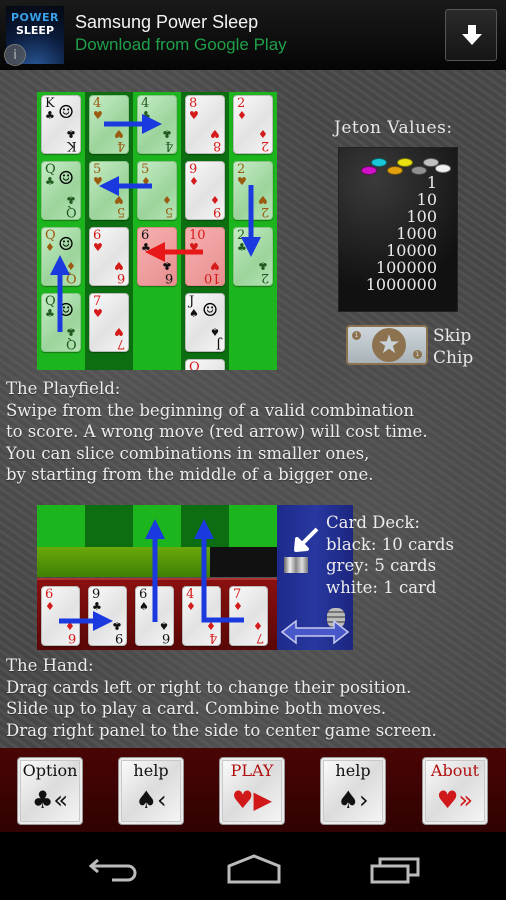  I want to click on heart-forward-icon: ♥», so click(455, 800).